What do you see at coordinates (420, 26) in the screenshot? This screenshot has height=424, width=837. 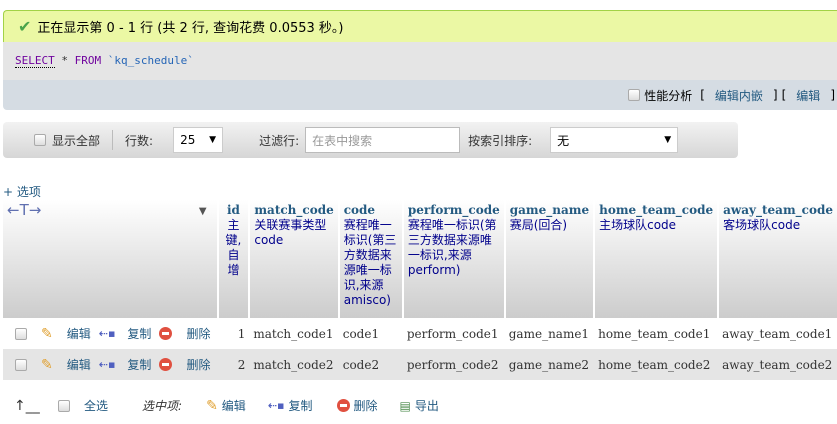 I see `success-message: ✔ 正在显示第 0 - 1 行 (共 2 行, 查询花费 0.0553 秒。)` at bounding box center [420, 26].